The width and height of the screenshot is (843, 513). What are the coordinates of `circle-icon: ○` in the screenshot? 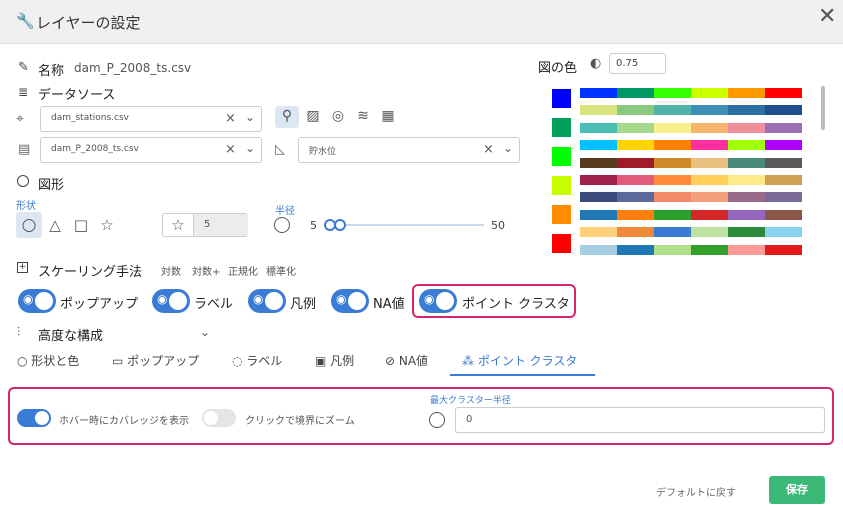 It's located at (24, 361).